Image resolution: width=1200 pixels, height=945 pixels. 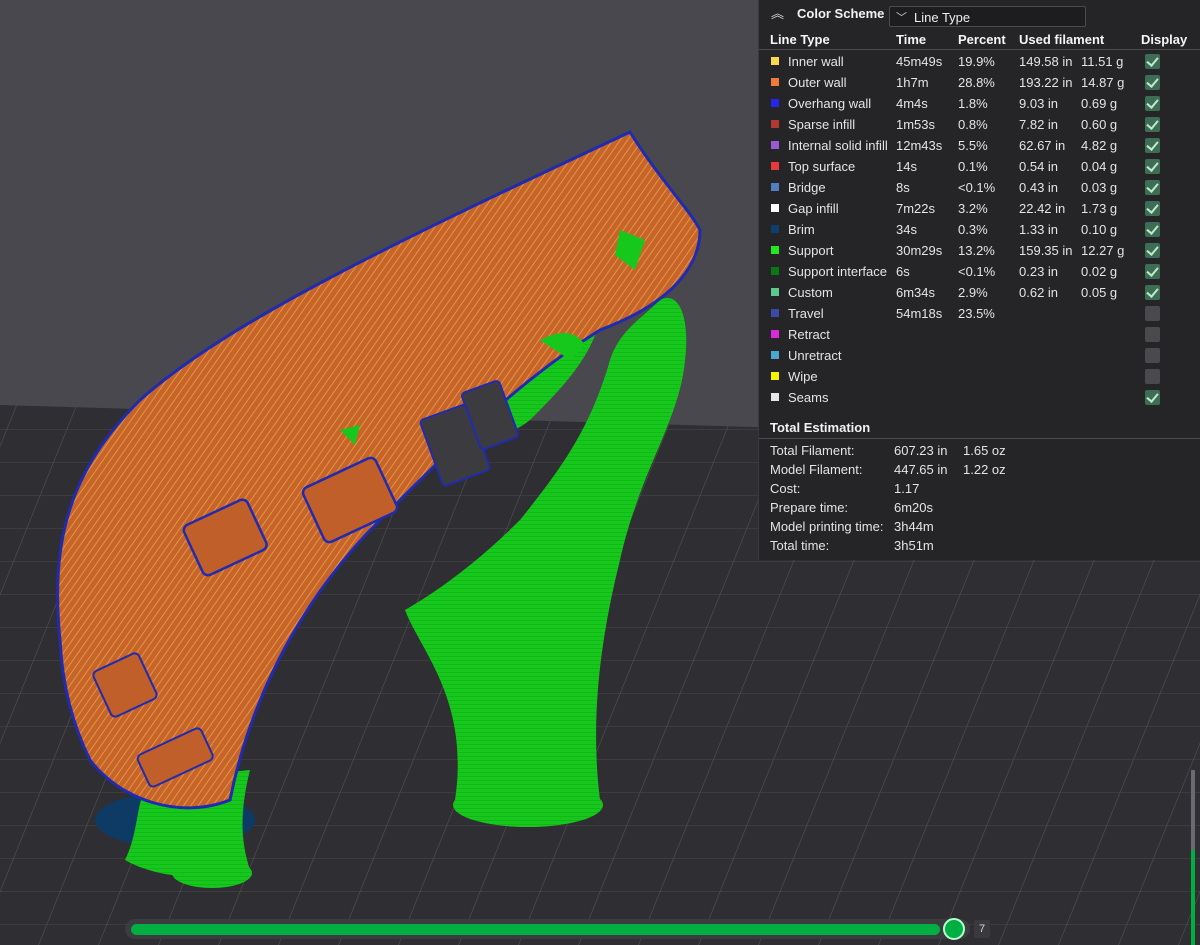 I want to click on line-type-percent: 0.1%, so click(x=973, y=166).